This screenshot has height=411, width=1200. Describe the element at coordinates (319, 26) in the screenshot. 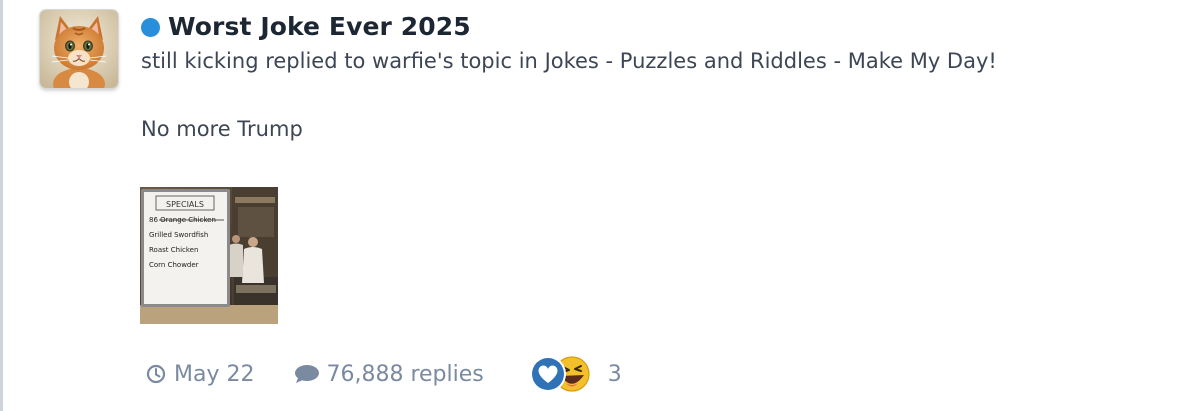

I see `topic-title: Worst Joke Ever 2025` at that location.